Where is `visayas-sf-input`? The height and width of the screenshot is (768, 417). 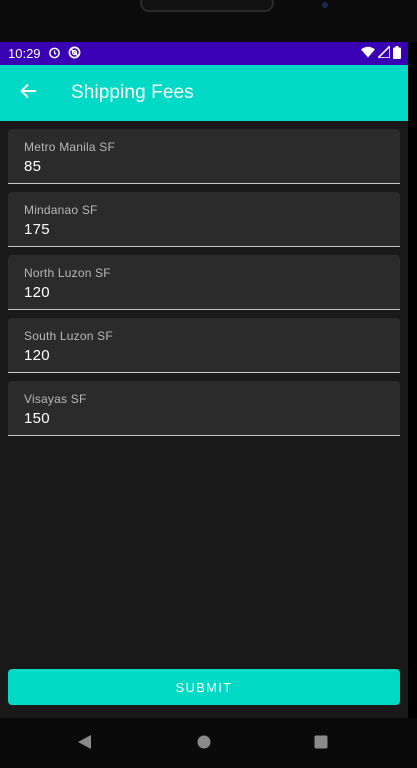 visayas-sf-input is located at coordinates (204, 418).